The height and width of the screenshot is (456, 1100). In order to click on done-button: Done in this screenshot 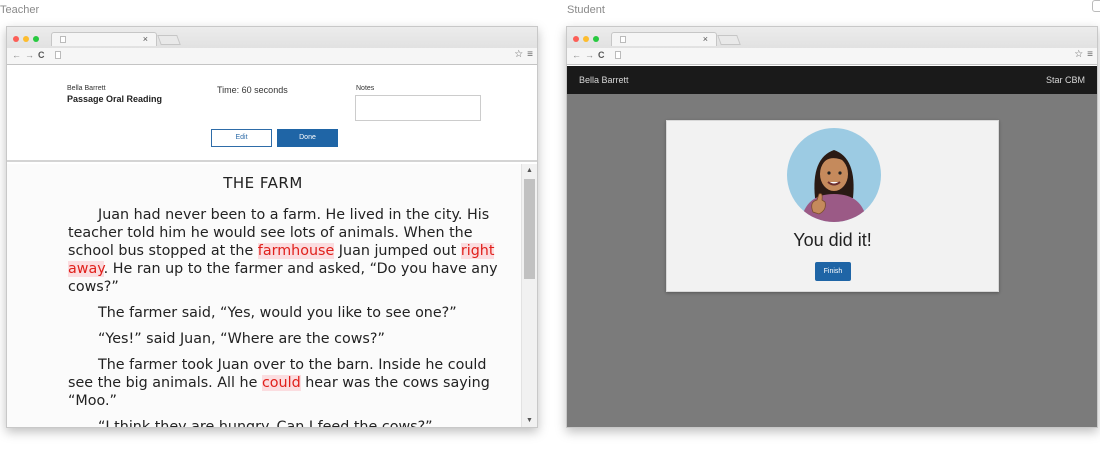, I will do `click(307, 138)`.